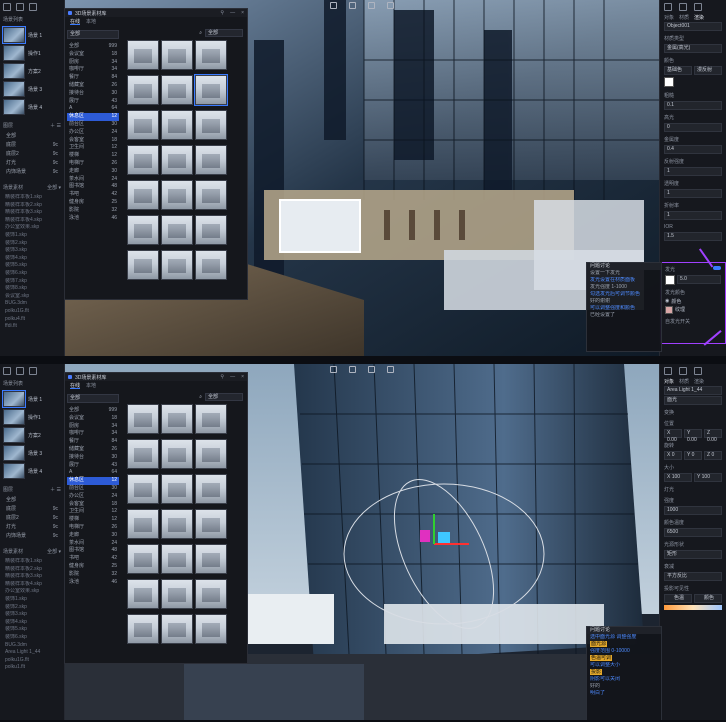  What do you see at coordinates (32, 527) in the screenshot?
I see `layer-row: 灯光 9c` at bounding box center [32, 527].